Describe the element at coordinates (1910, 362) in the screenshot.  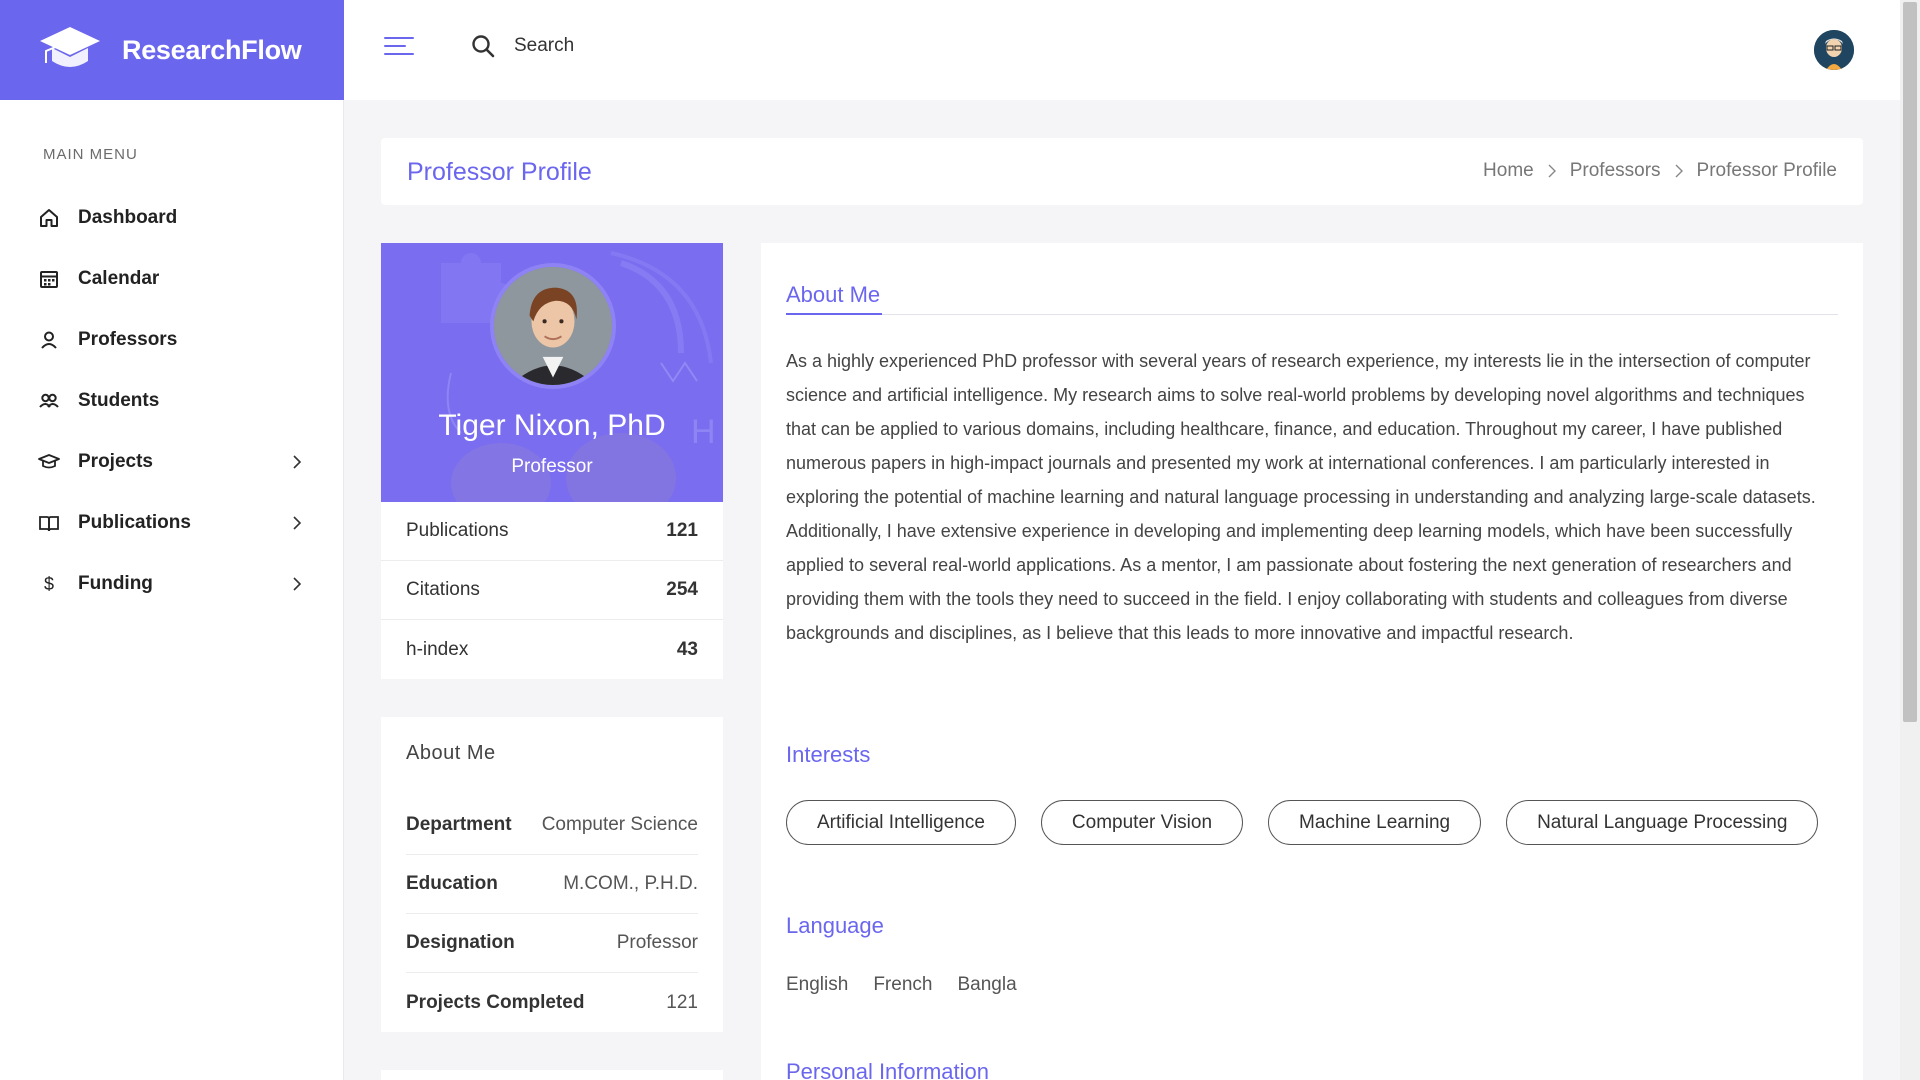
I see `scrollbar-thumb` at that location.